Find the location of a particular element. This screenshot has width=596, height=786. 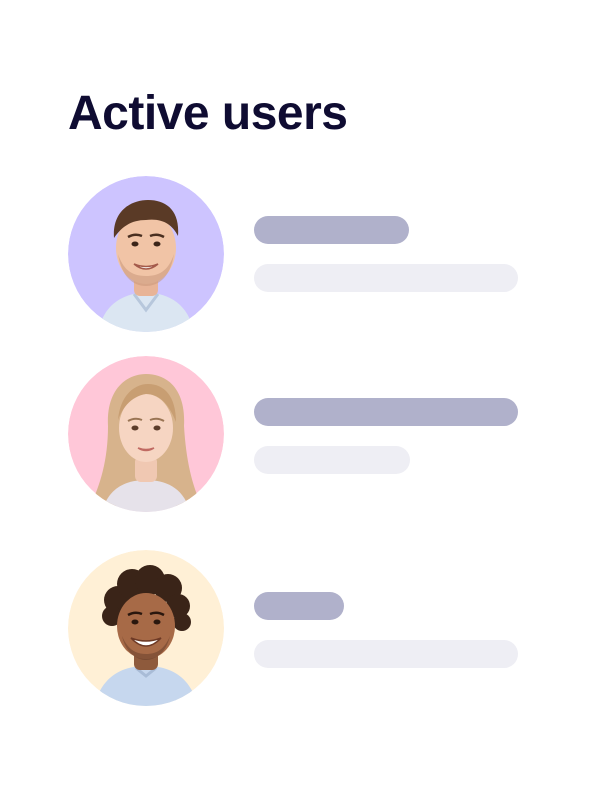

user-avatar-woman-icon is located at coordinates (146, 434).